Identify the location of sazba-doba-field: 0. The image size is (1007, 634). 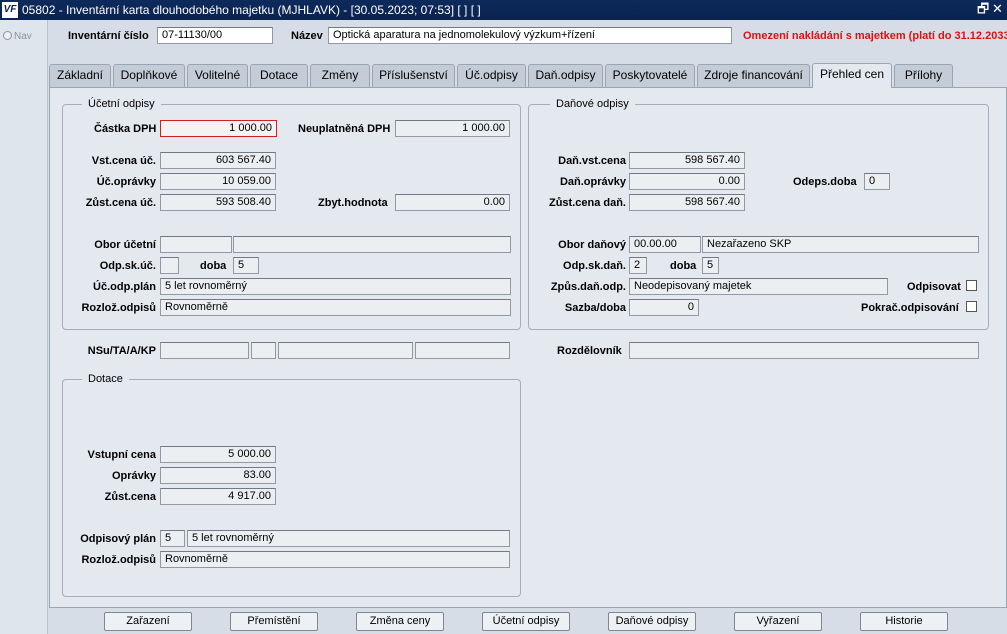
(664, 307).